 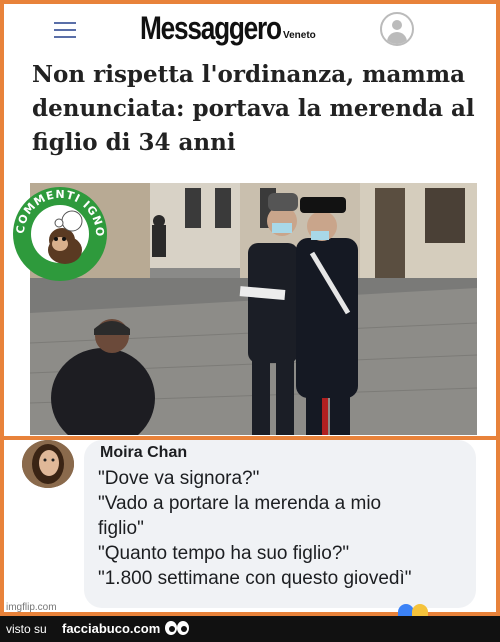 I want to click on commenti-ignoranti-badge: COMMENTI IGNORANTI, so click(x=57, y=227).